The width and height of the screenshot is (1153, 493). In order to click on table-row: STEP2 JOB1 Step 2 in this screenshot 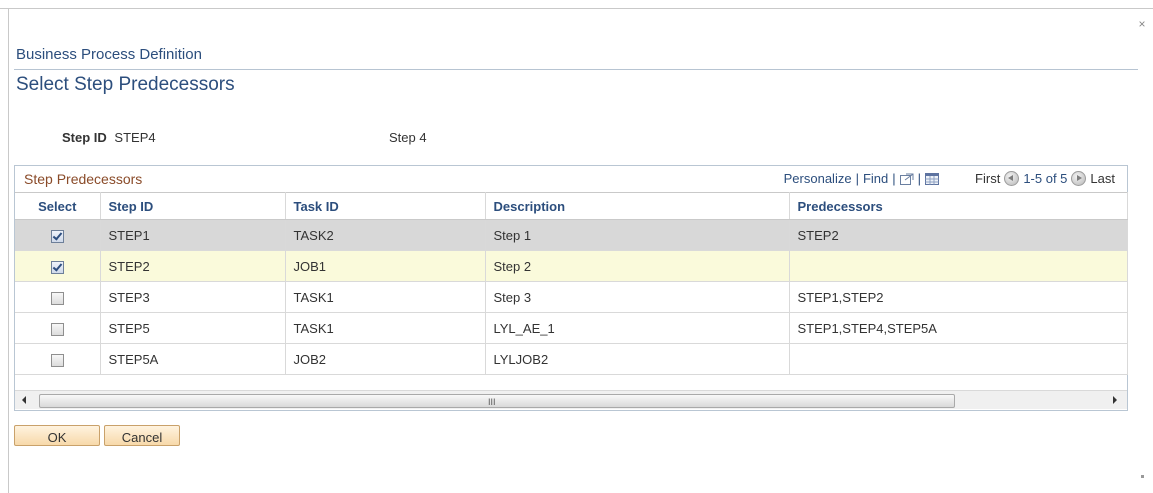, I will do `click(571, 266)`.